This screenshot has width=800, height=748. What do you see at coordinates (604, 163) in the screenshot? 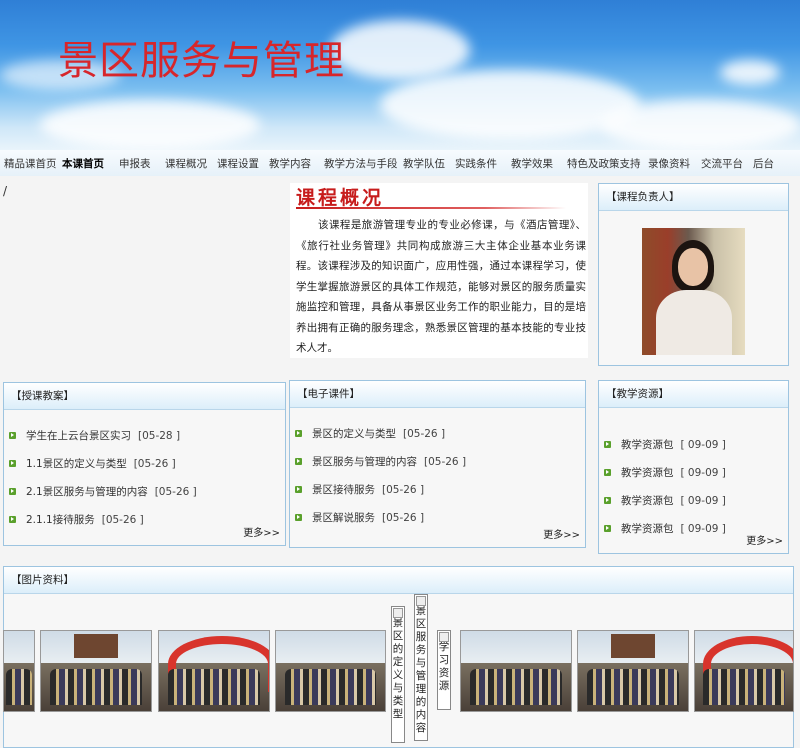
I see `nav-item: 特色及政策支持` at bounding box center [604, 163].